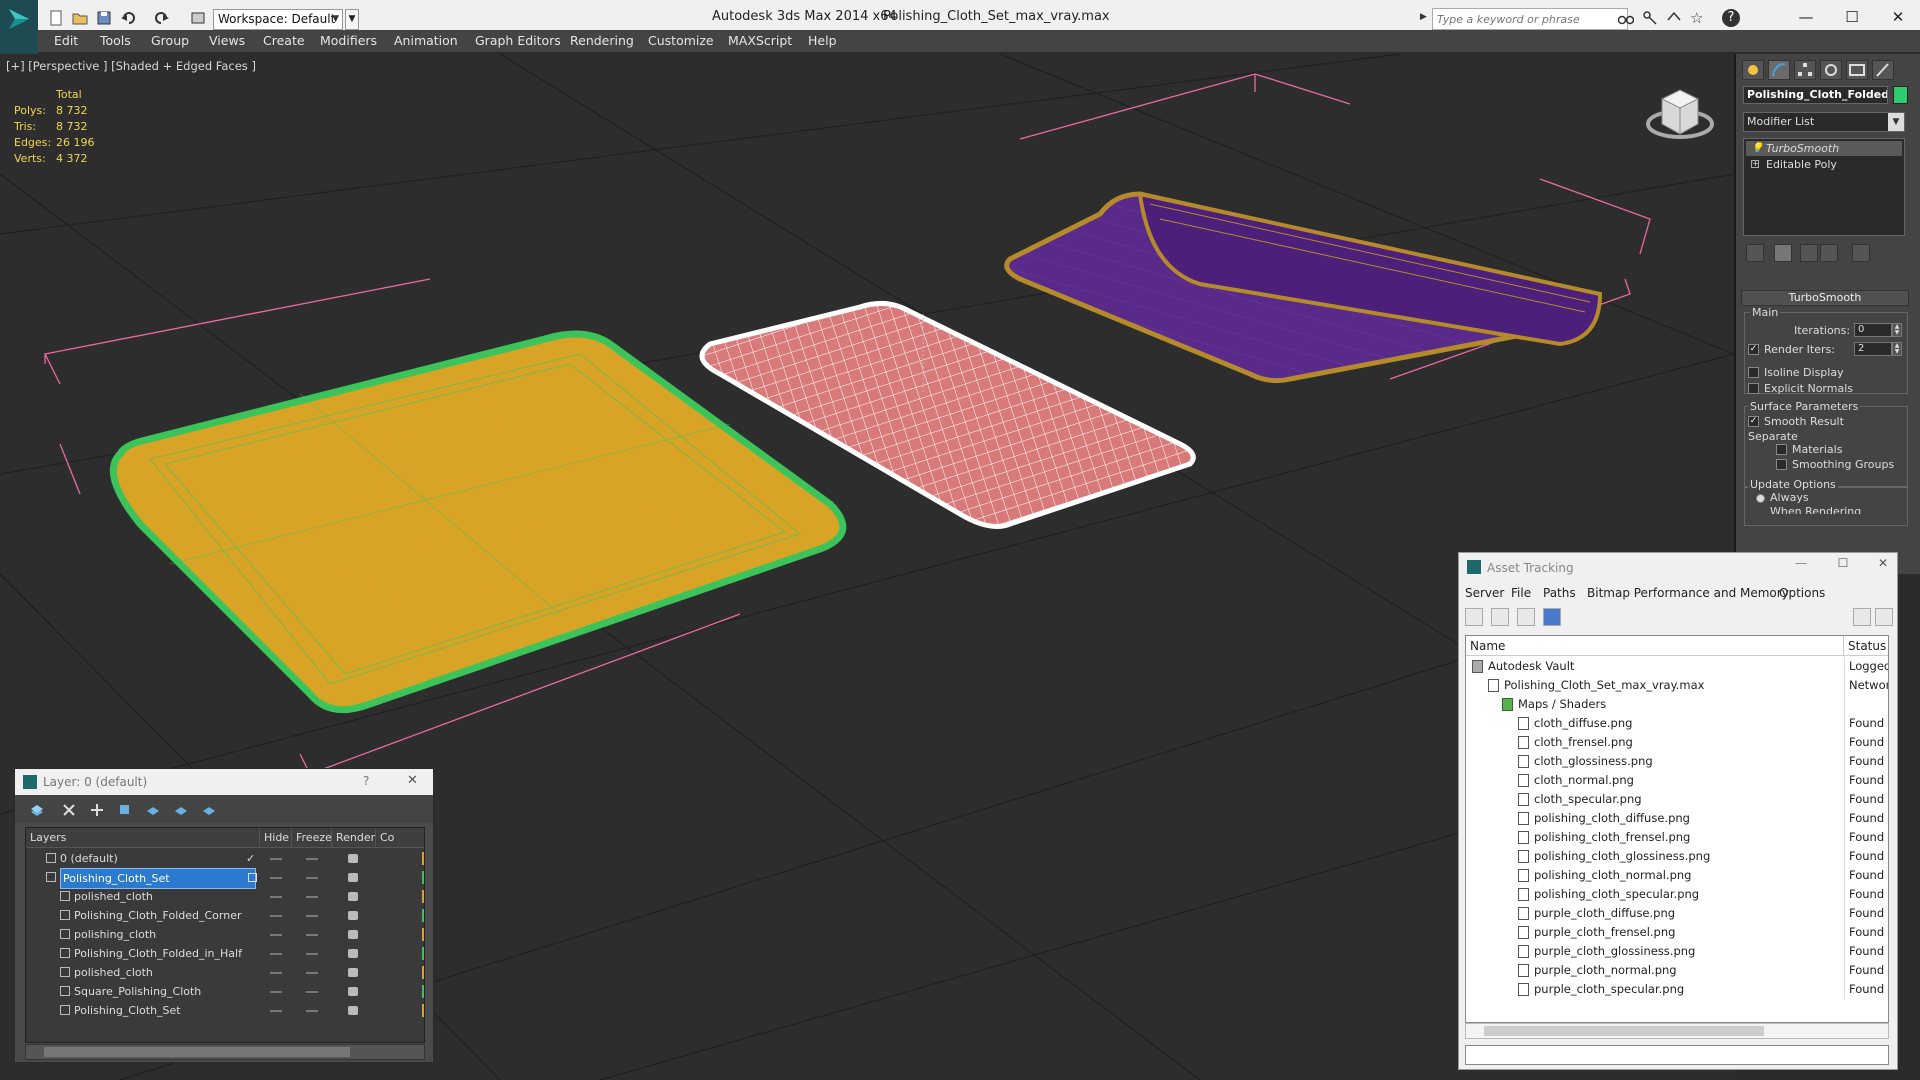  Describe the element at coordinates (1650, 18) in the screenshot. I see `key-icon` at that location.